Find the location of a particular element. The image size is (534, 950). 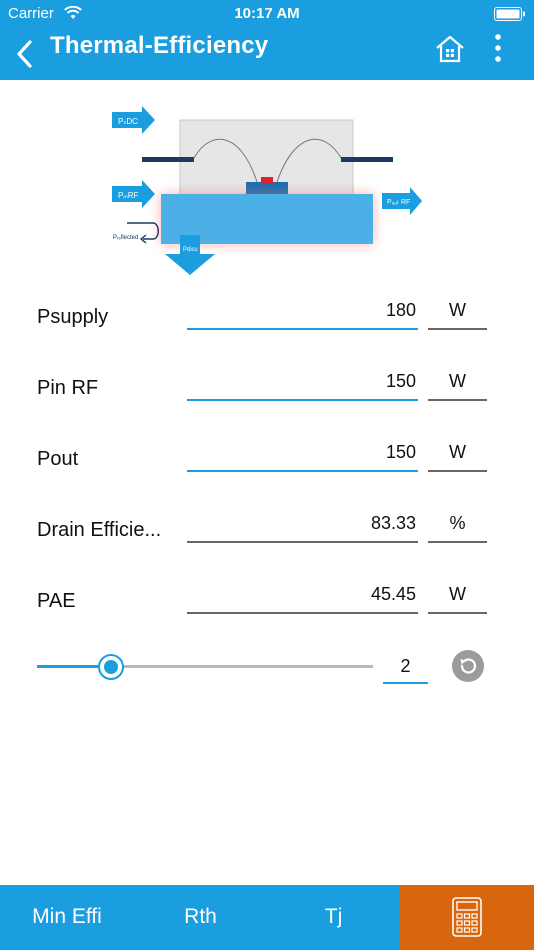

tab-rth: Rth is located at coordinates (200, 917).